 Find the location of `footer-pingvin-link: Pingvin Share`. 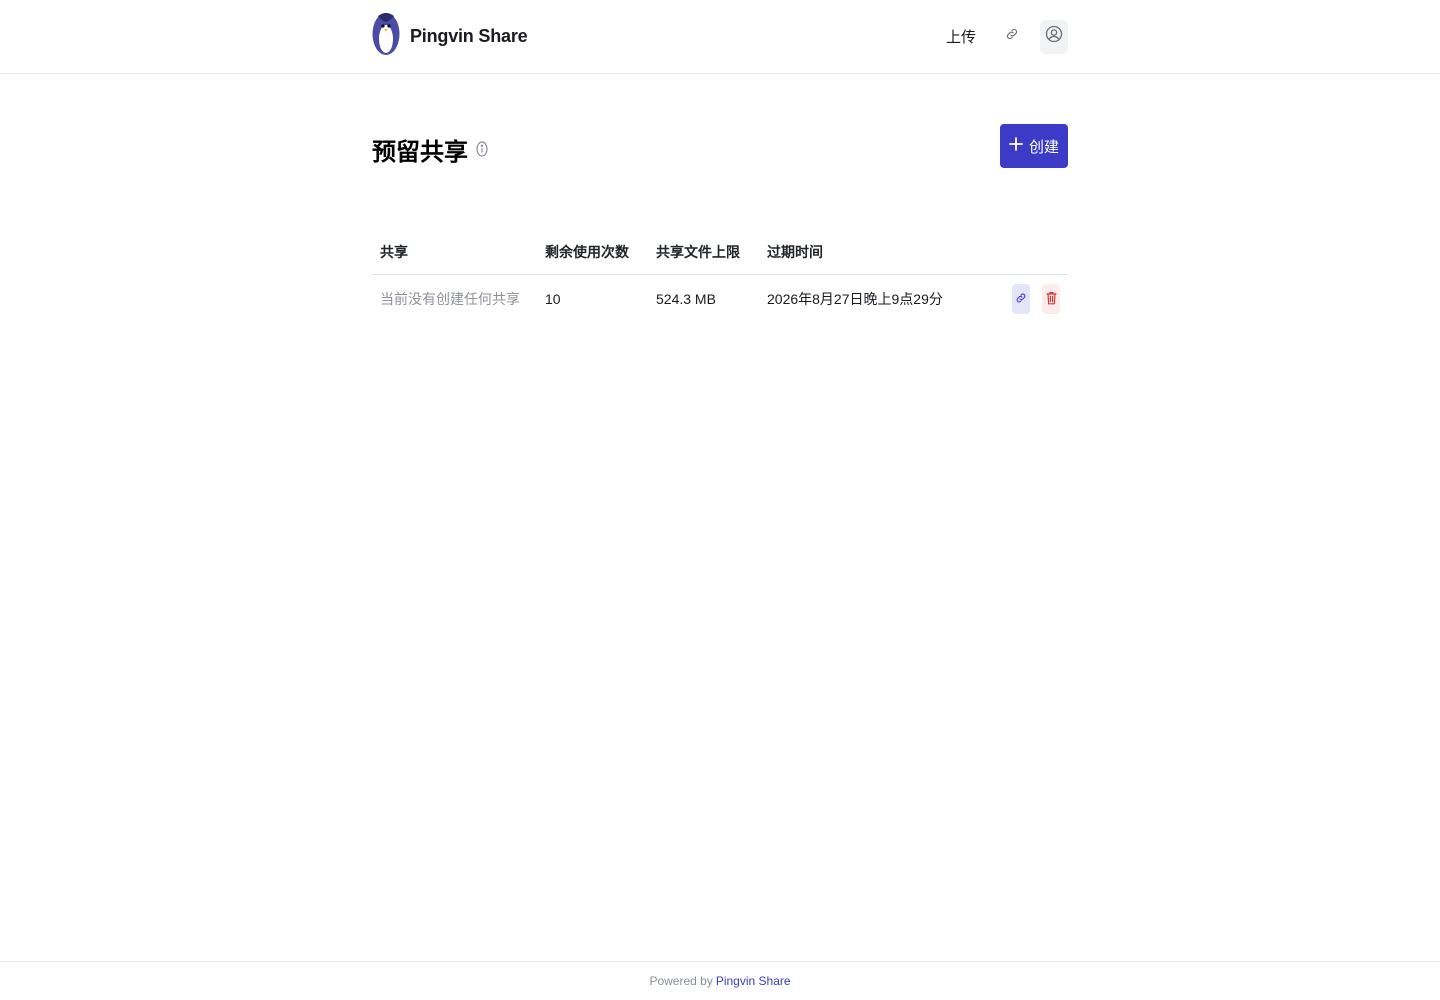

footer-pingvin-link: Pingvin Share is located at coordinates (753, 981).